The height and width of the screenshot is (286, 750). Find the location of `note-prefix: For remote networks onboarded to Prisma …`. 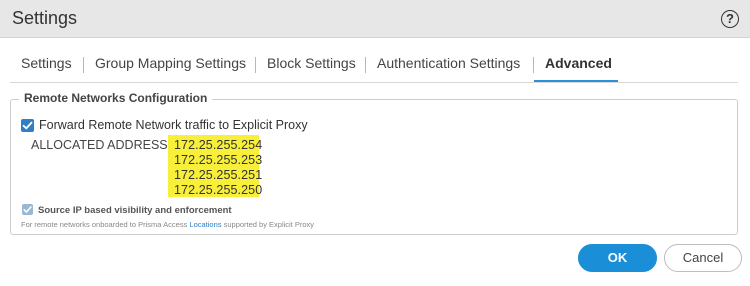

note-prefix: For remote networks onboarded to Prisma … is located at coordinates (105, 224).